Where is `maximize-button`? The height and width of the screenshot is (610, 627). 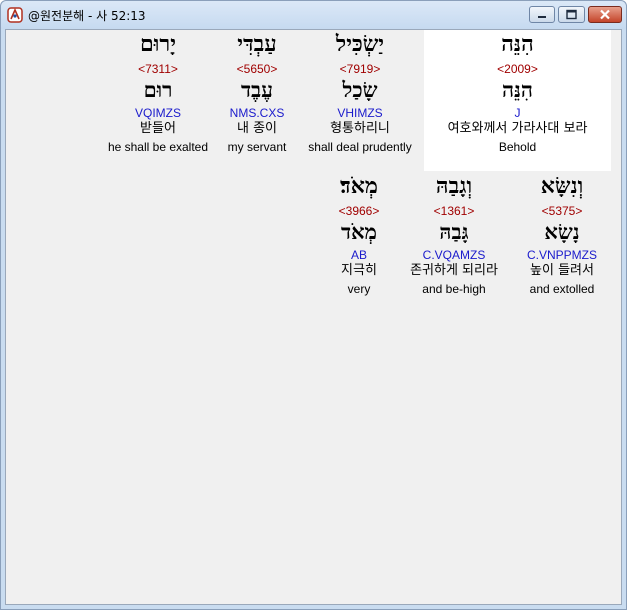 maximize-button is located at coordinates (571, 14).